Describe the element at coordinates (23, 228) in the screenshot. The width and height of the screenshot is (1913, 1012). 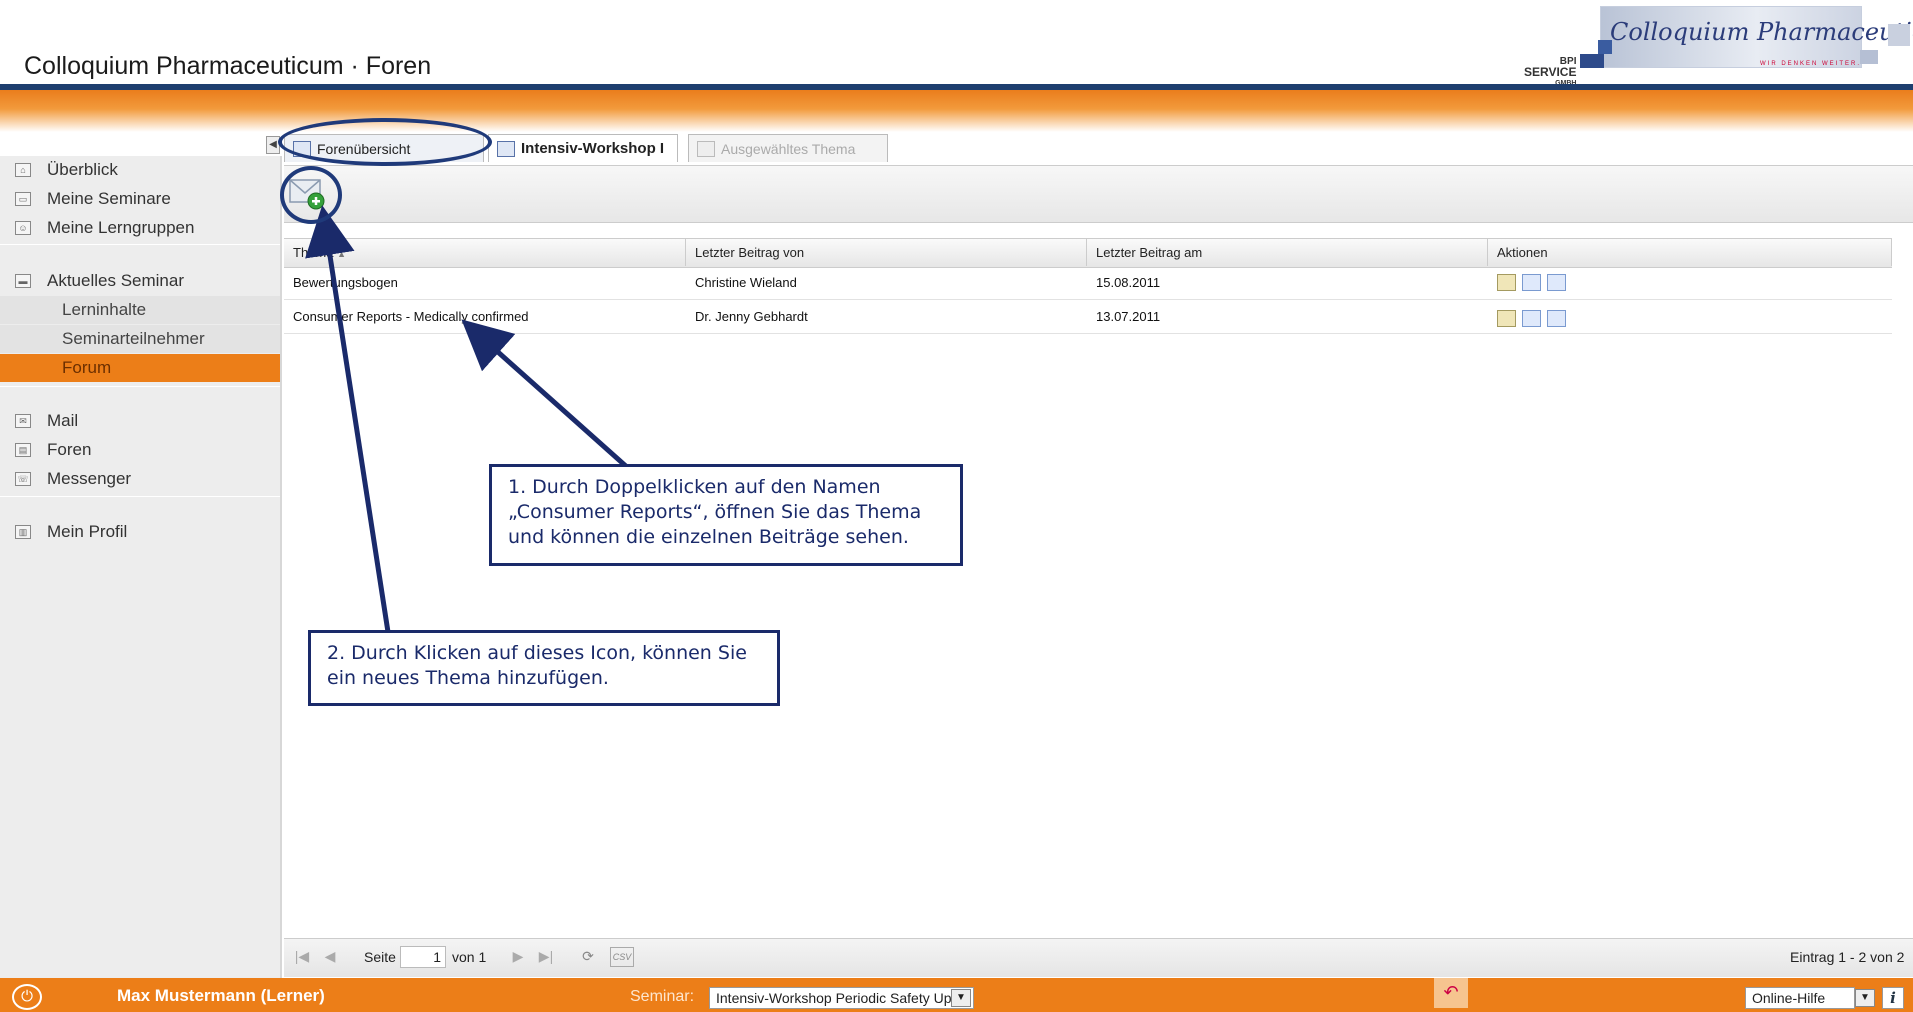
I see `group-icon: ☺` at that location.